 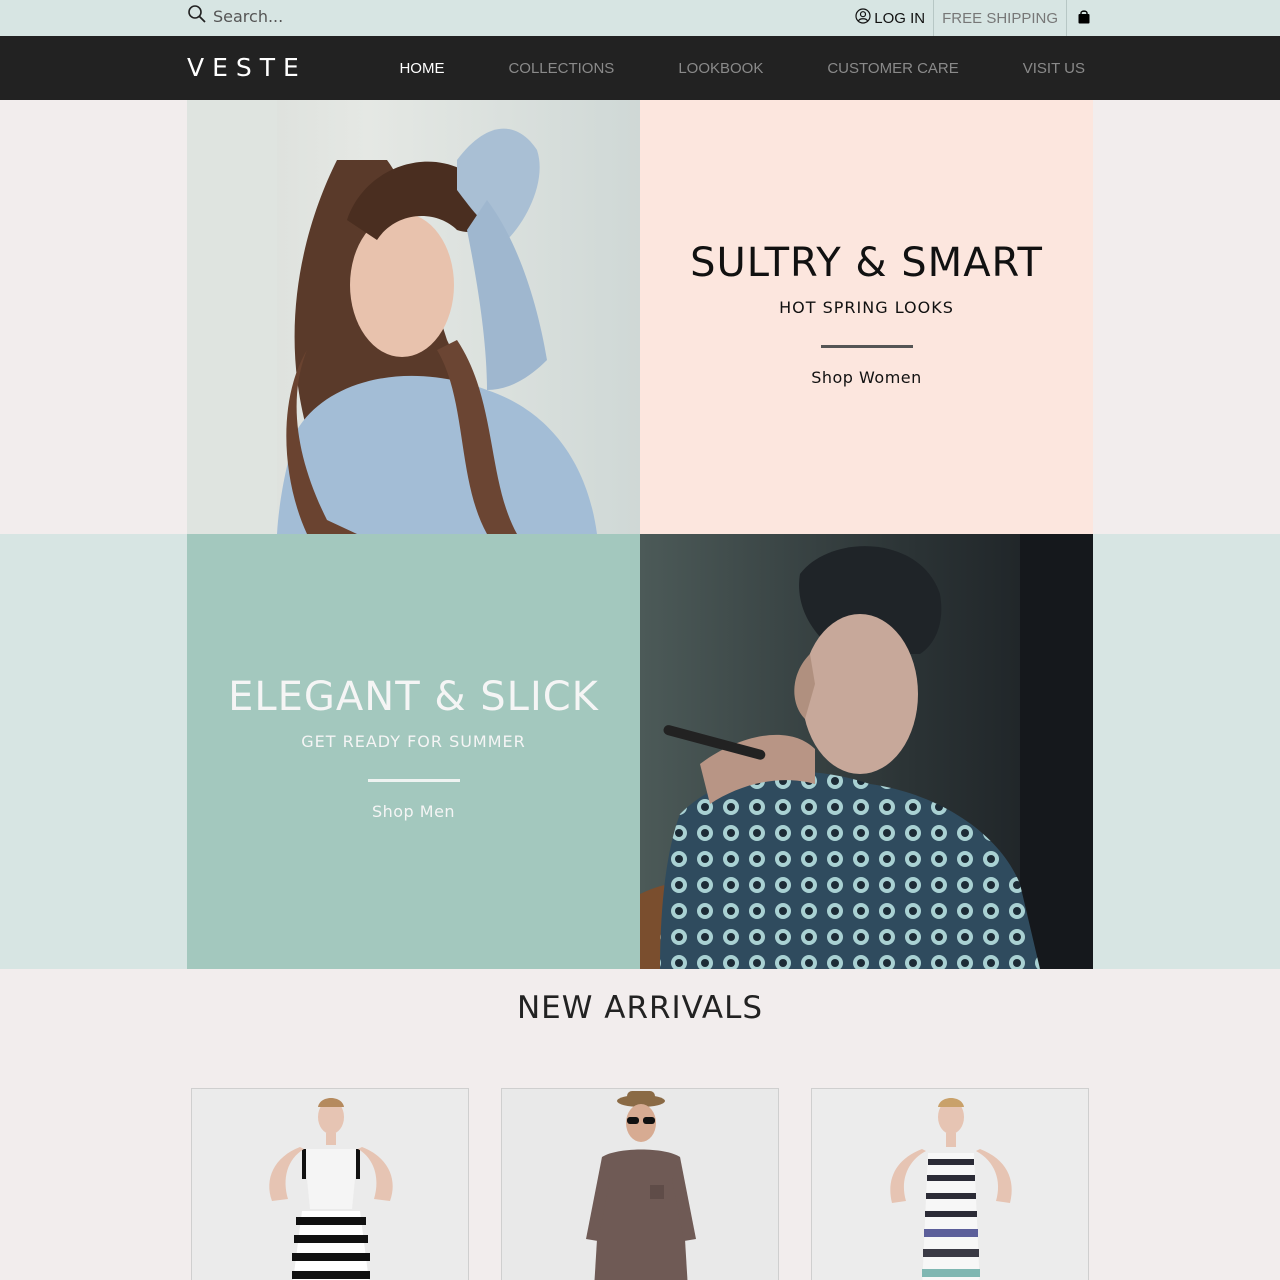 I want to click on site-logo: VESTE, so click(x=247, y=67).